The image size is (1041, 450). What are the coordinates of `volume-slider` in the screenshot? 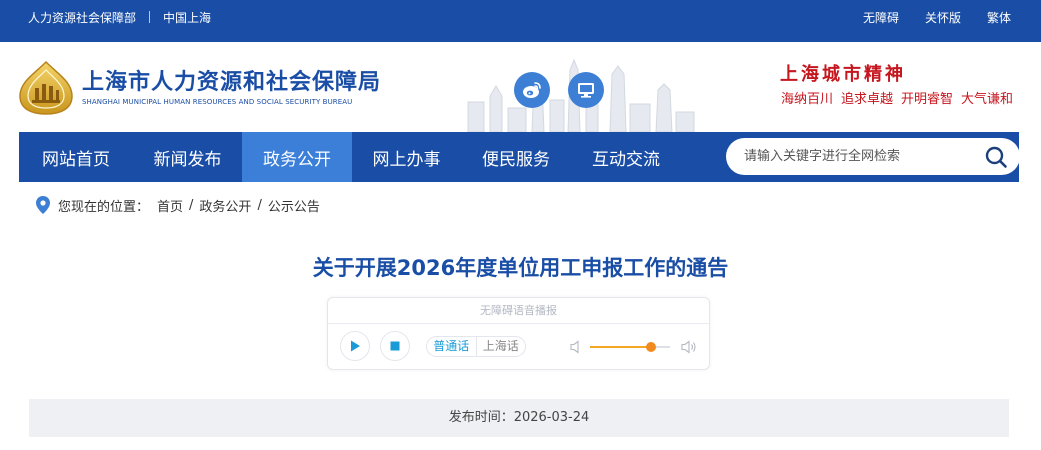 It's located at (630, 347).